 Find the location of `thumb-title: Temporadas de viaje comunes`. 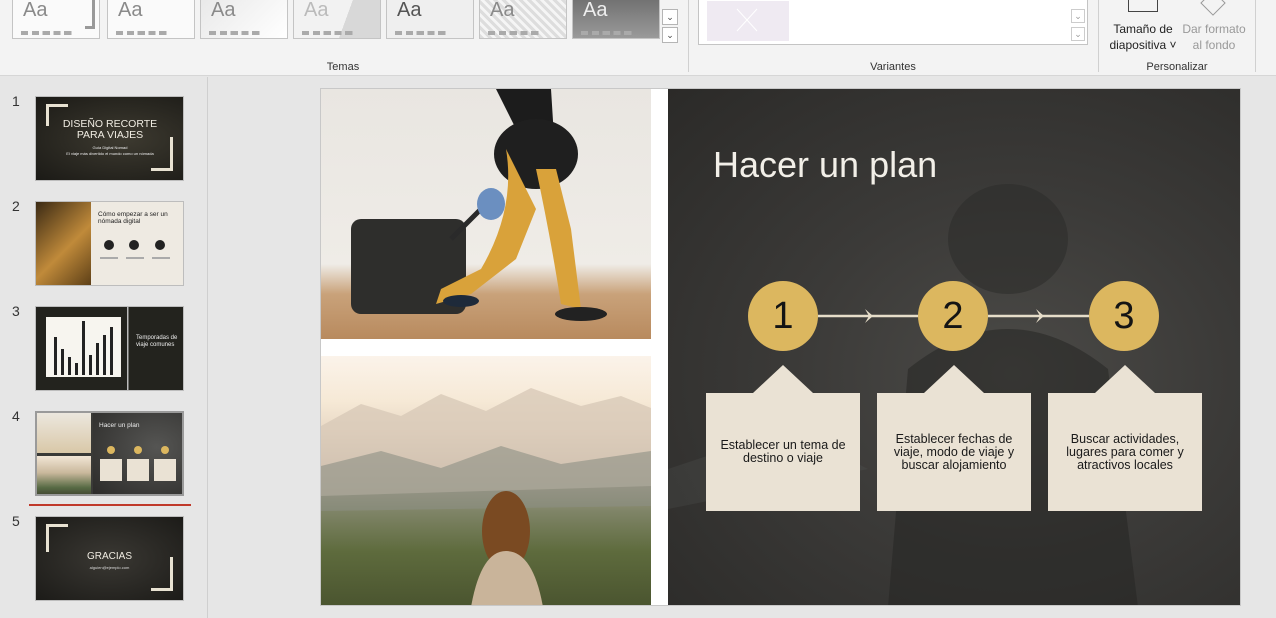

thumb-title: Temporadas de viaje comunes is located at coordinates (157, 341).